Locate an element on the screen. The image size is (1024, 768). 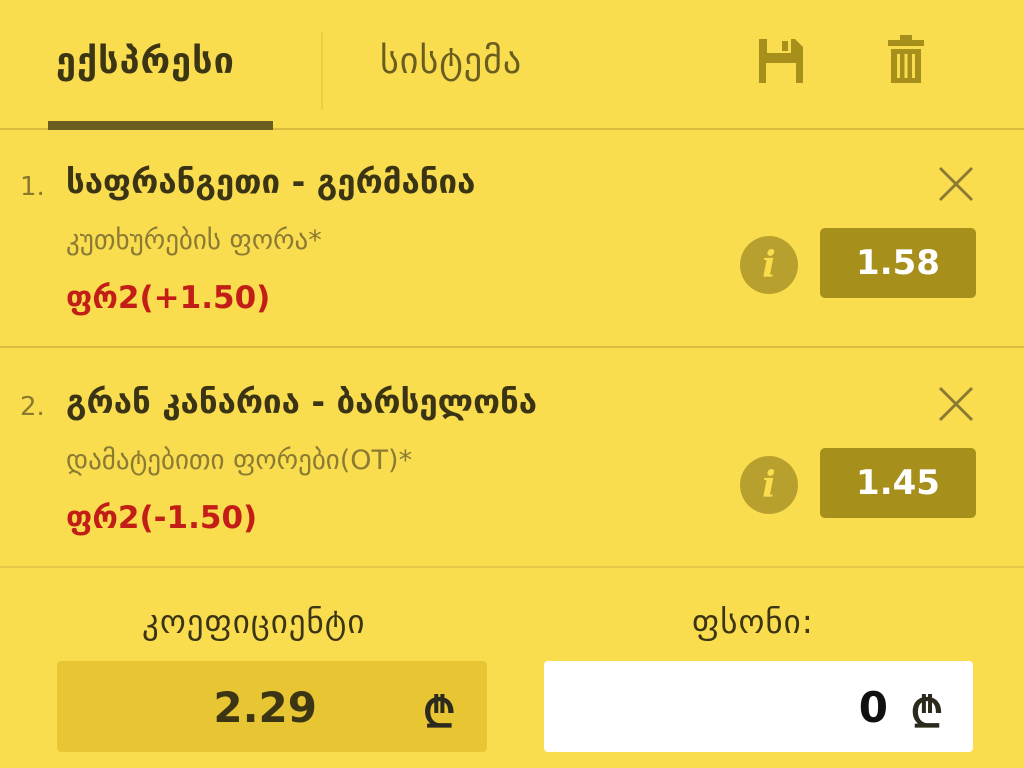
bet-pick: ფრ2(-1.50) is located at coordinates (162, 518).